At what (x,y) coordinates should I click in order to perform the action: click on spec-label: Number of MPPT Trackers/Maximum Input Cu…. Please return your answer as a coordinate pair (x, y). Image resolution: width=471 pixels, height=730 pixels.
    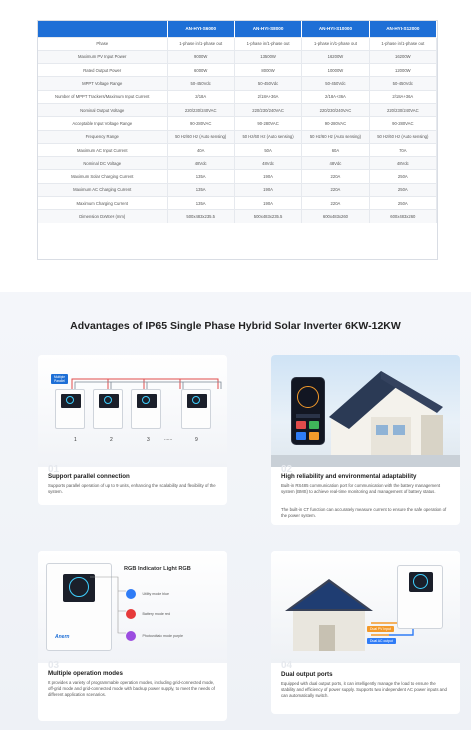
    Looking at the image, I should click on (103, 96).